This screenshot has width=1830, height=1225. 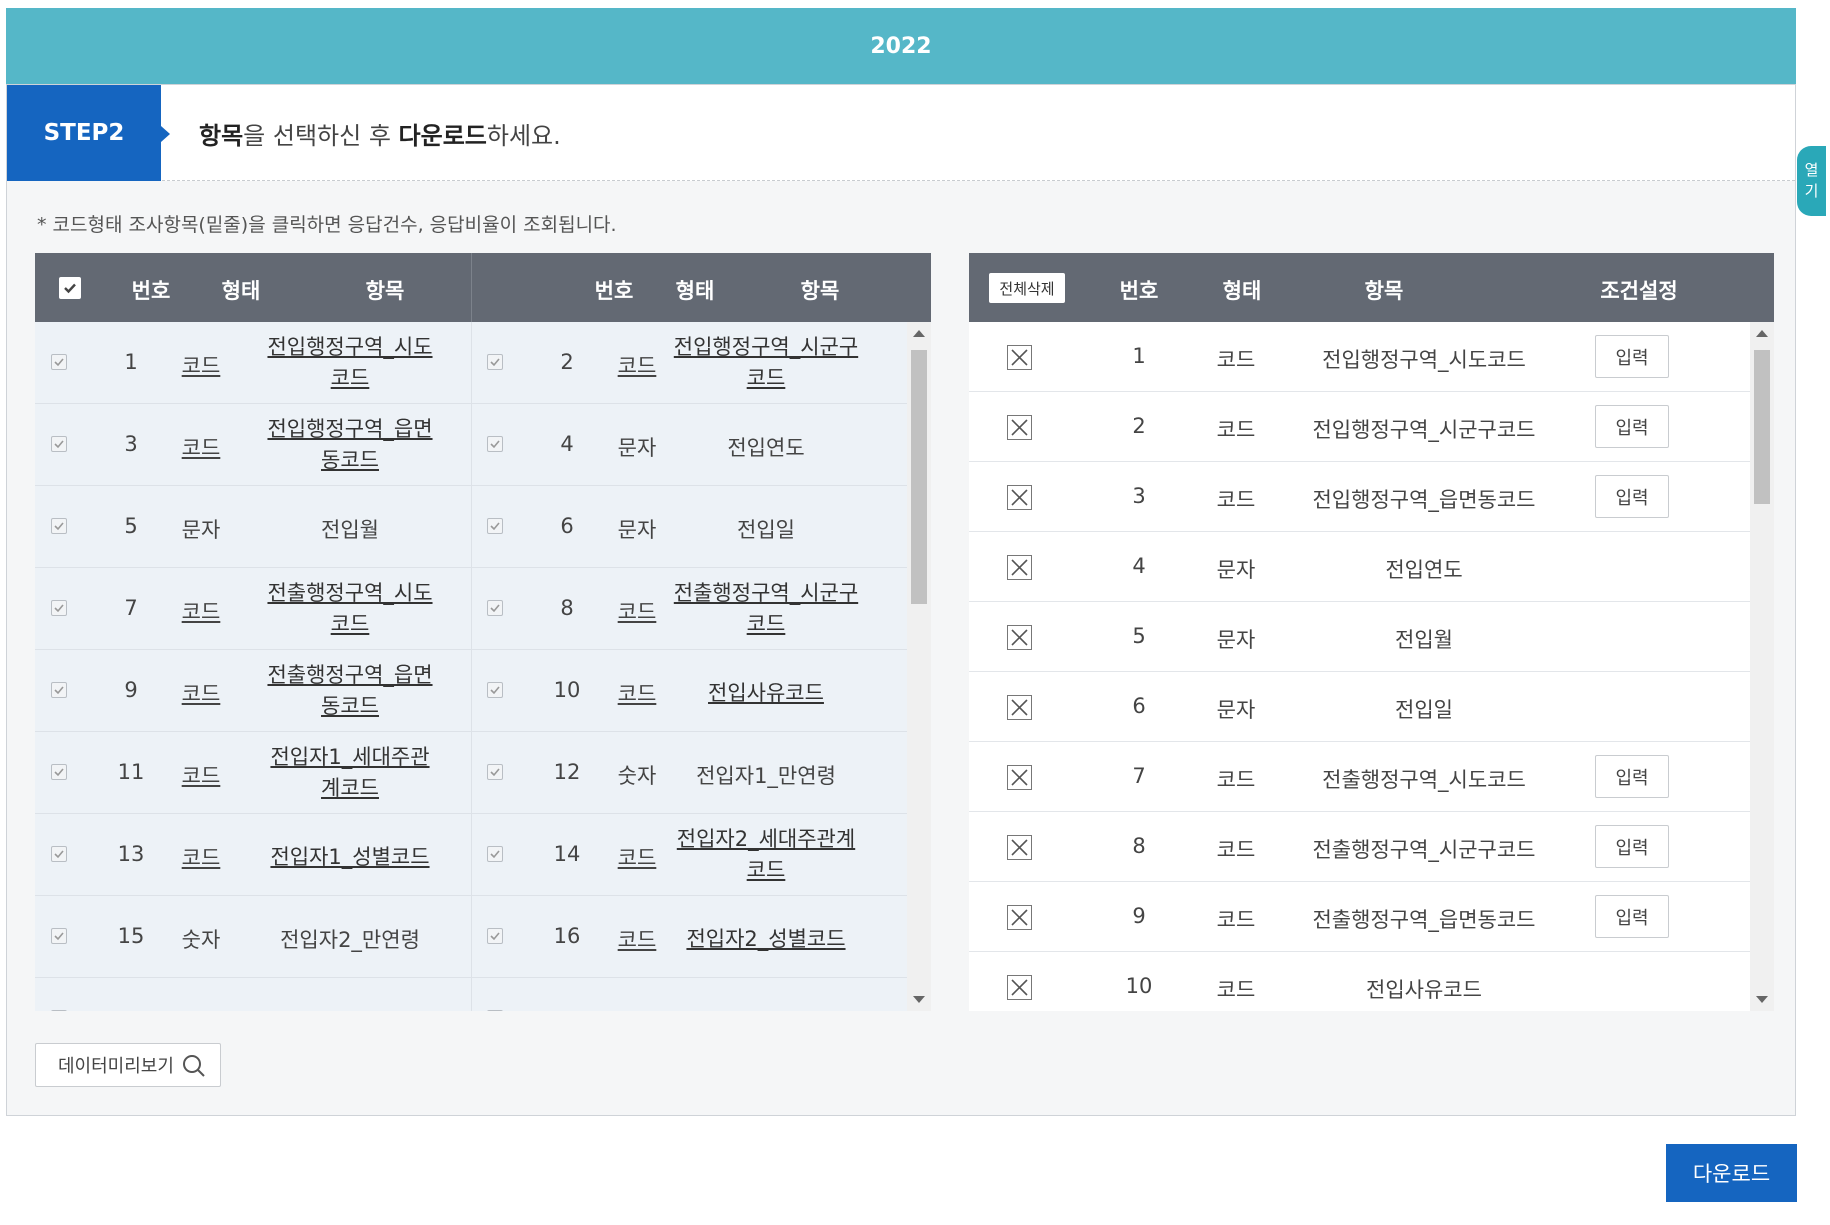 I want to click on sel-row-item: 전입연도, so click(x=1424, y=570).